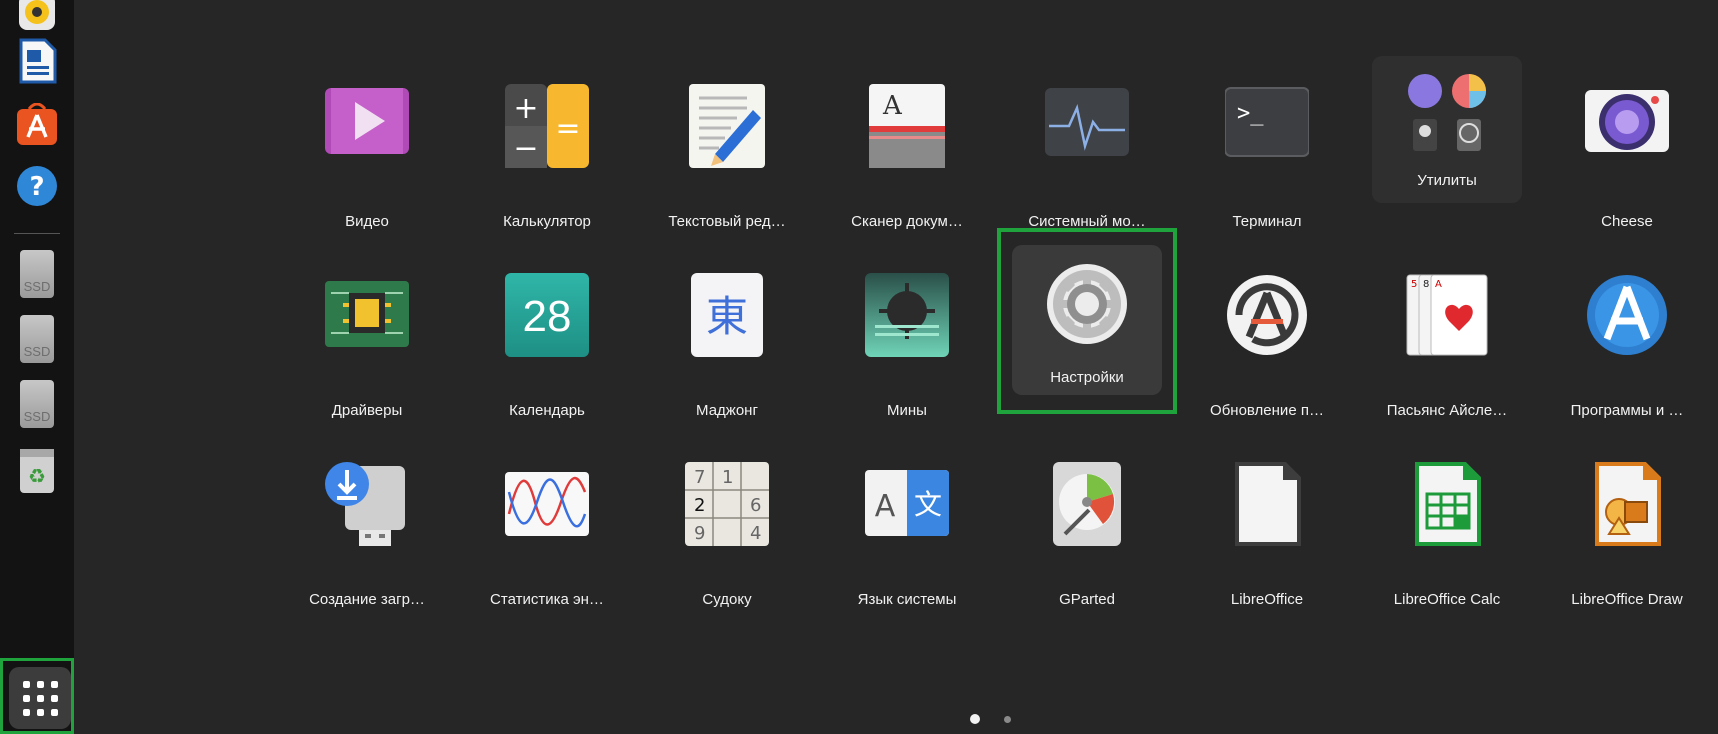  I want to click on ssd-drive-2-icon: SSD, so click(37, 339).